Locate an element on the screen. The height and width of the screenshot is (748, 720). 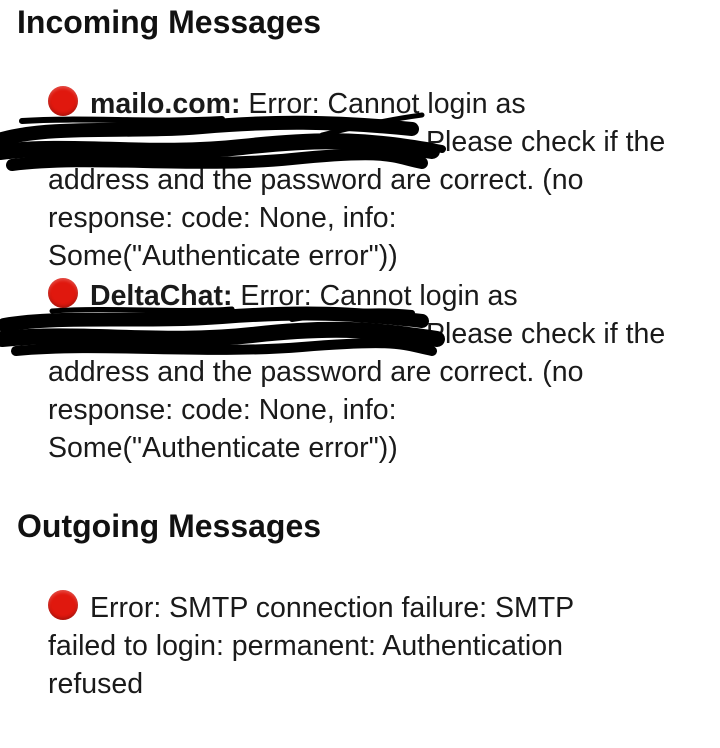
account-name: mailo.com: is located at coordinates (165, 104).